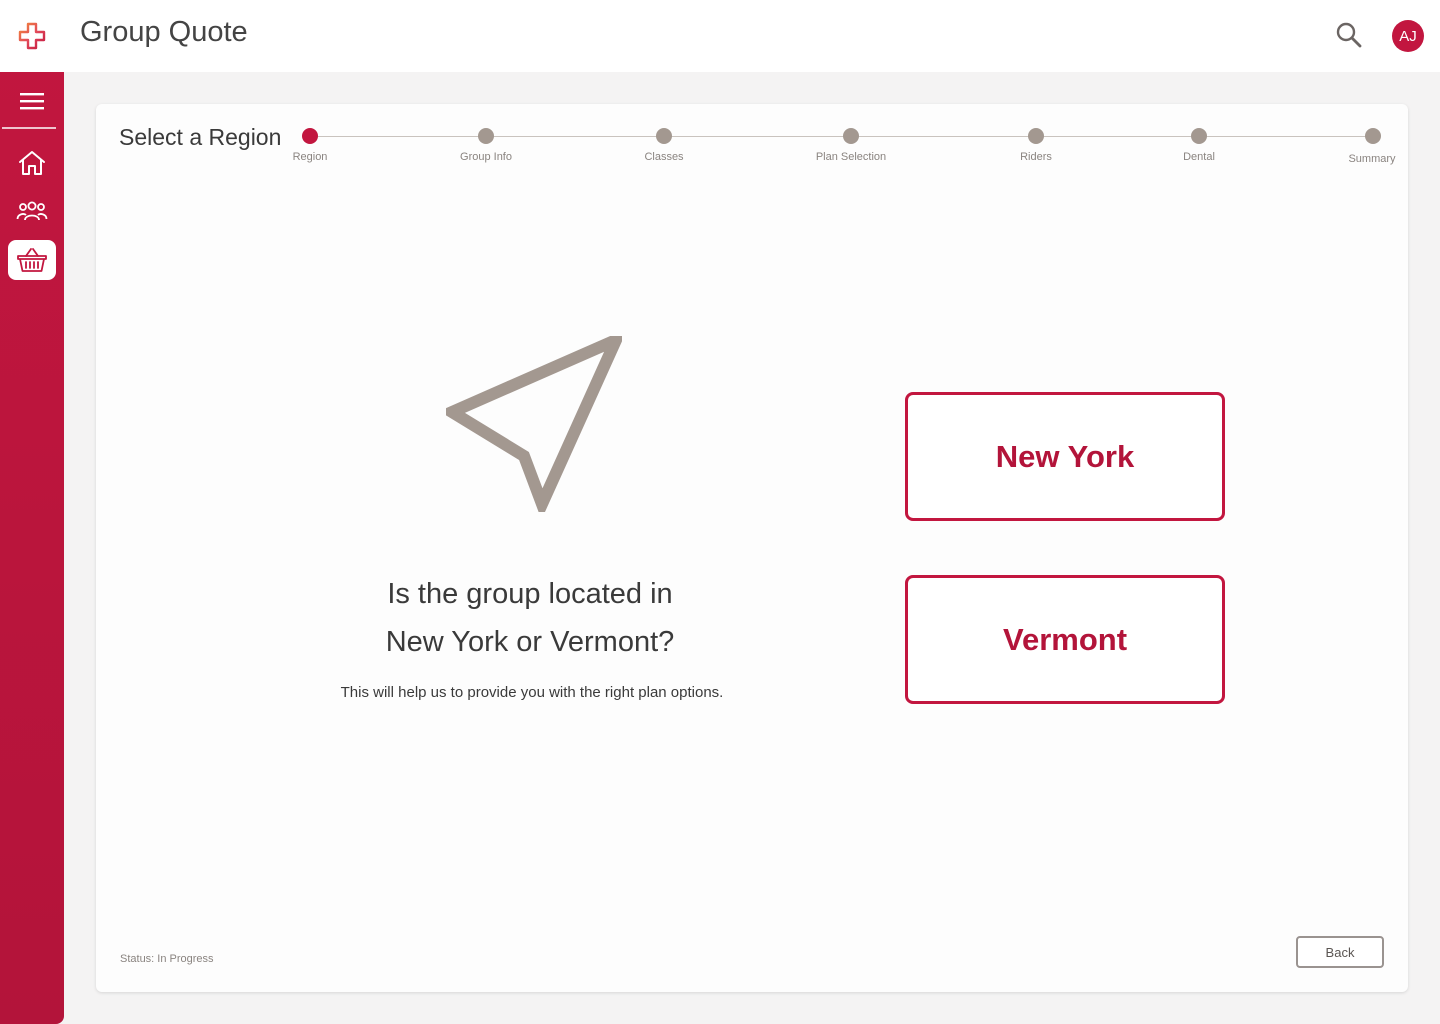 This screenshot has height=1024, width=1440. What do you see at coordinates (167, 959) in the screenshot?
I see `status-text: Status: In Progress` at bounding box center [167, 959].